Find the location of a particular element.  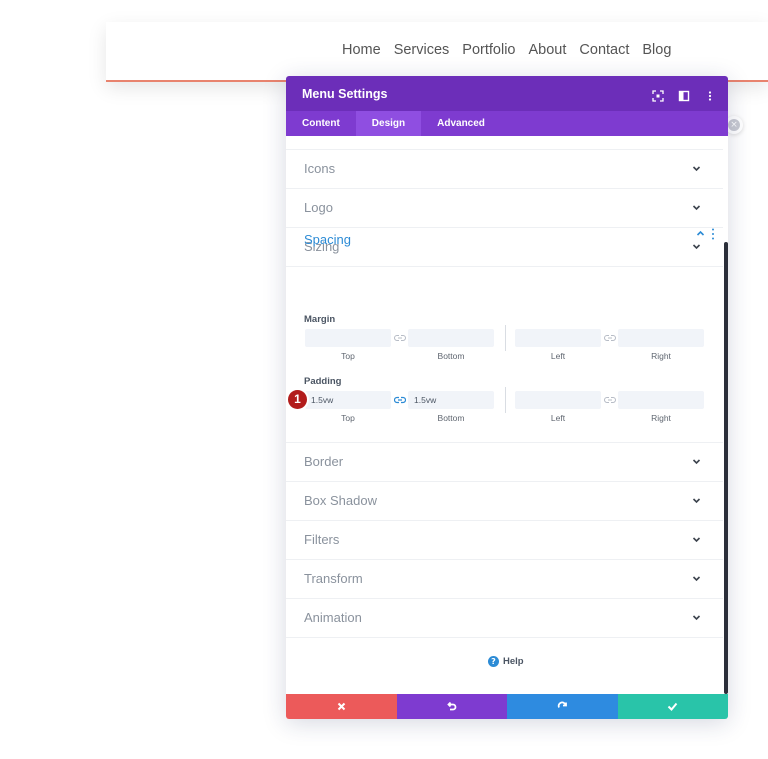

help-icon: ? is located at coordinates (493, 661).